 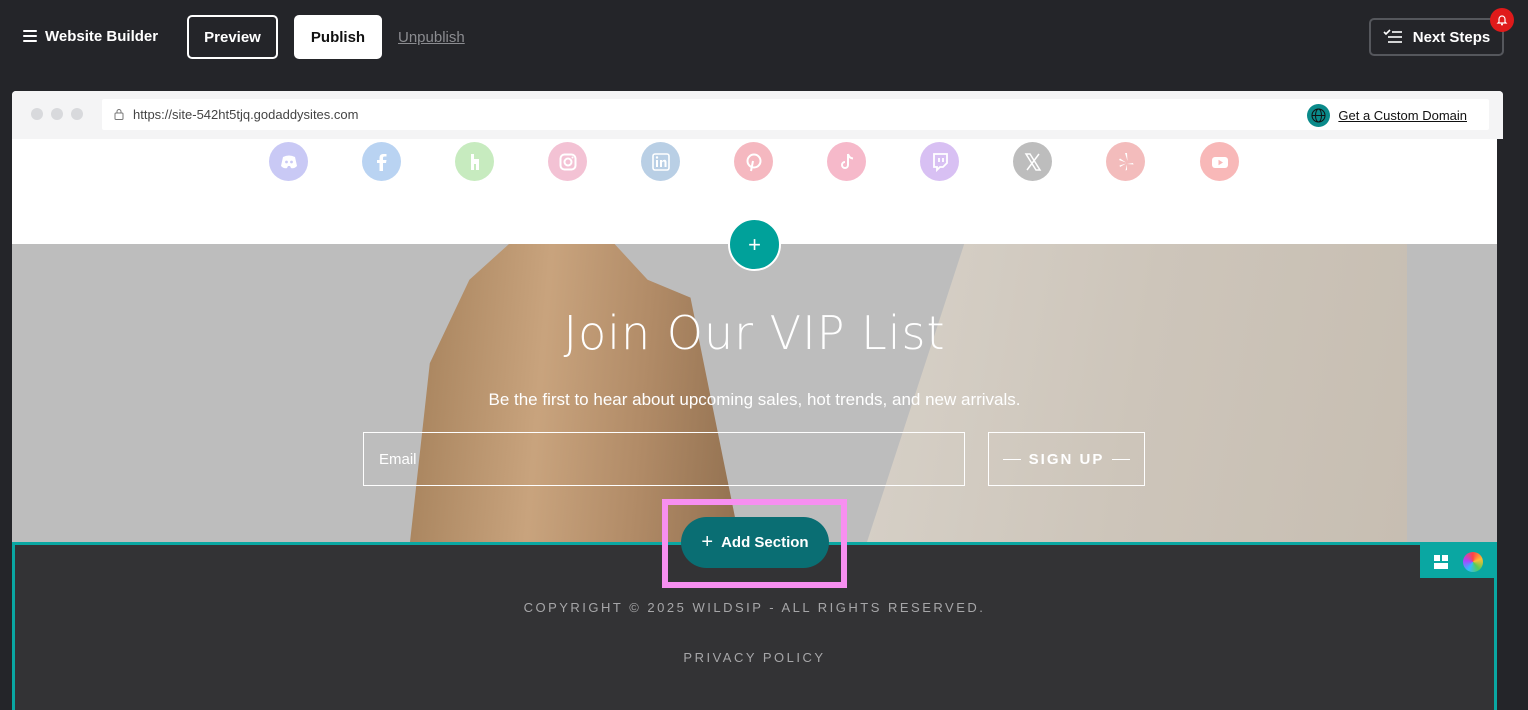 I want to click on twitch-icon, so click(x=939, y=161).